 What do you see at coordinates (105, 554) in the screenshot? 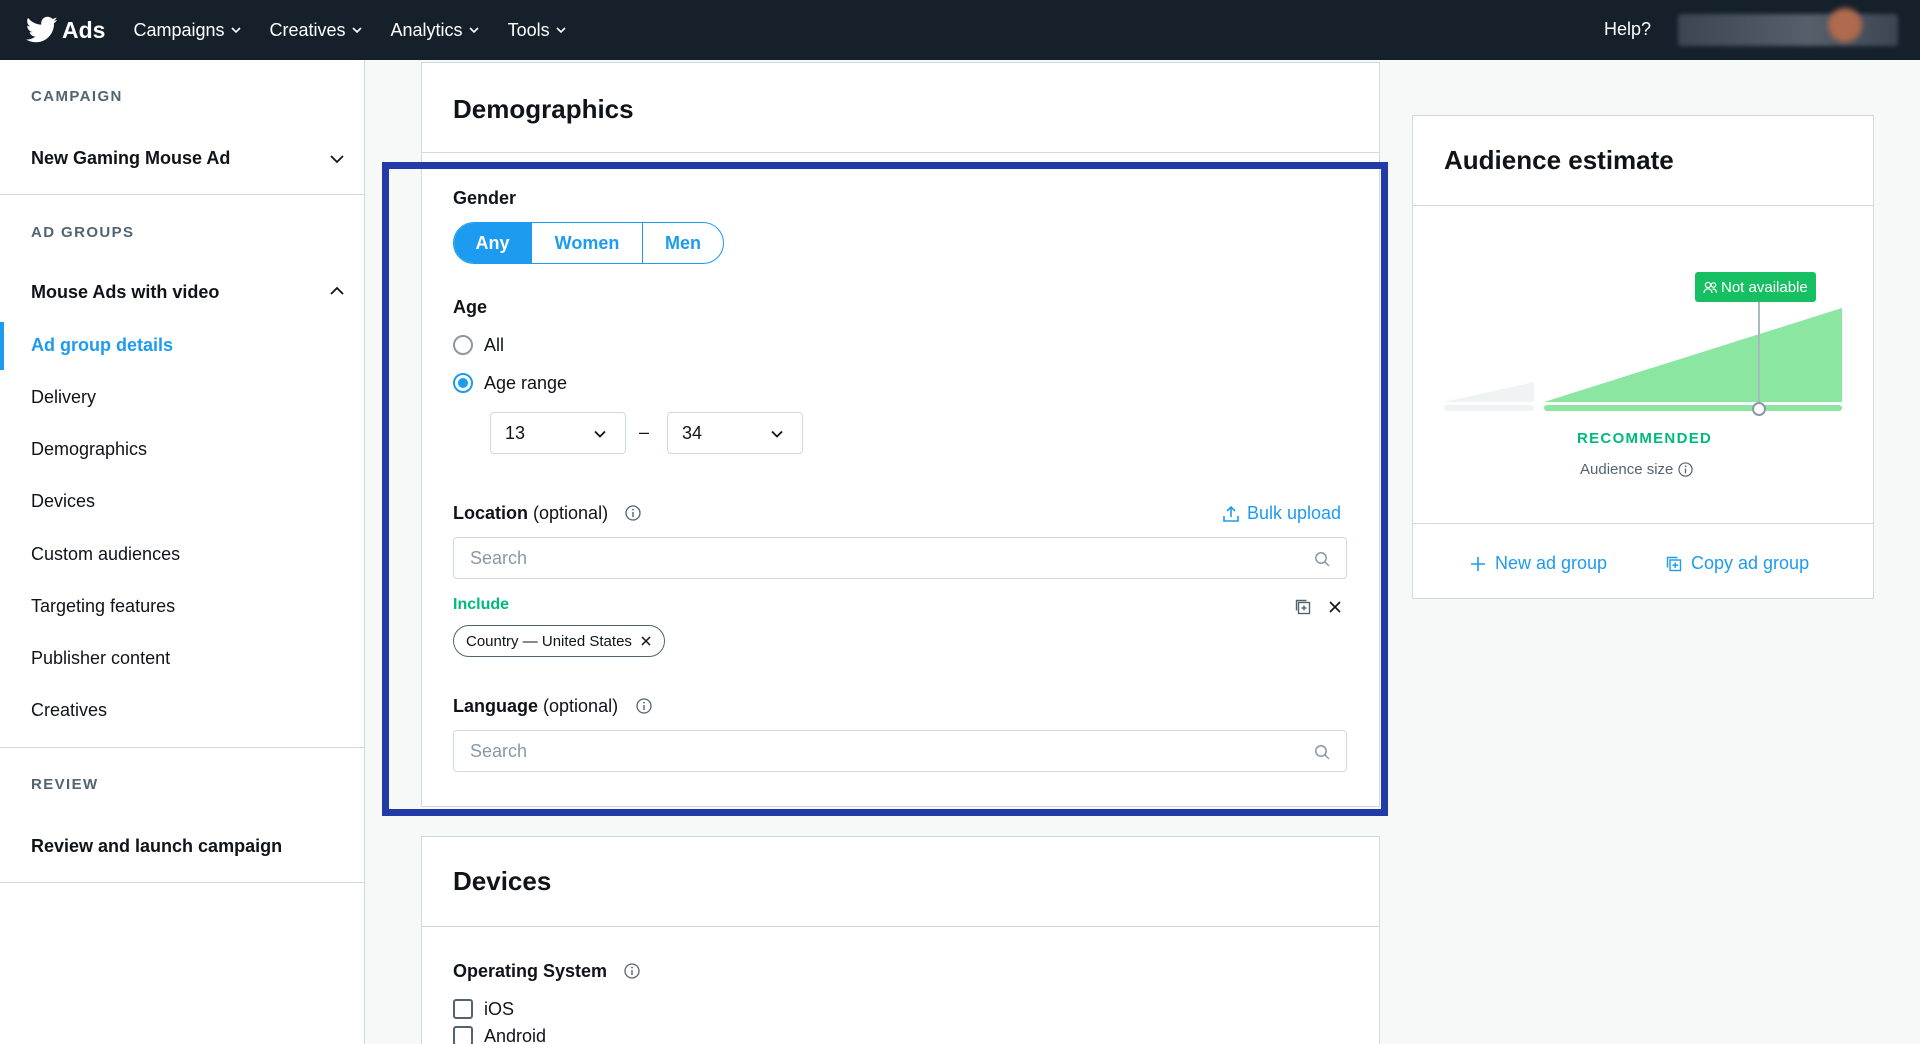
I see `sidebar-item-custom-audiences: Custom audiences` at bounding box center [105, 554].